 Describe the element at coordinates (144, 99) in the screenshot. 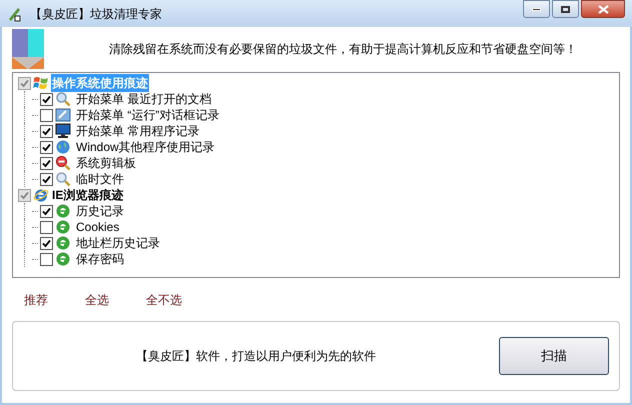

I see `tree-item-label: 开始菜单 最近打开的文档` at that location.